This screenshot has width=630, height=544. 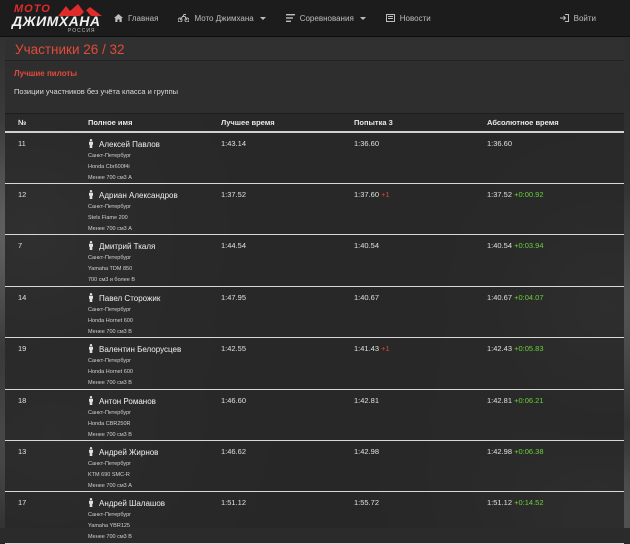 I want to click on attempt-cell: 1:55.72, so click(x=420, y=517).